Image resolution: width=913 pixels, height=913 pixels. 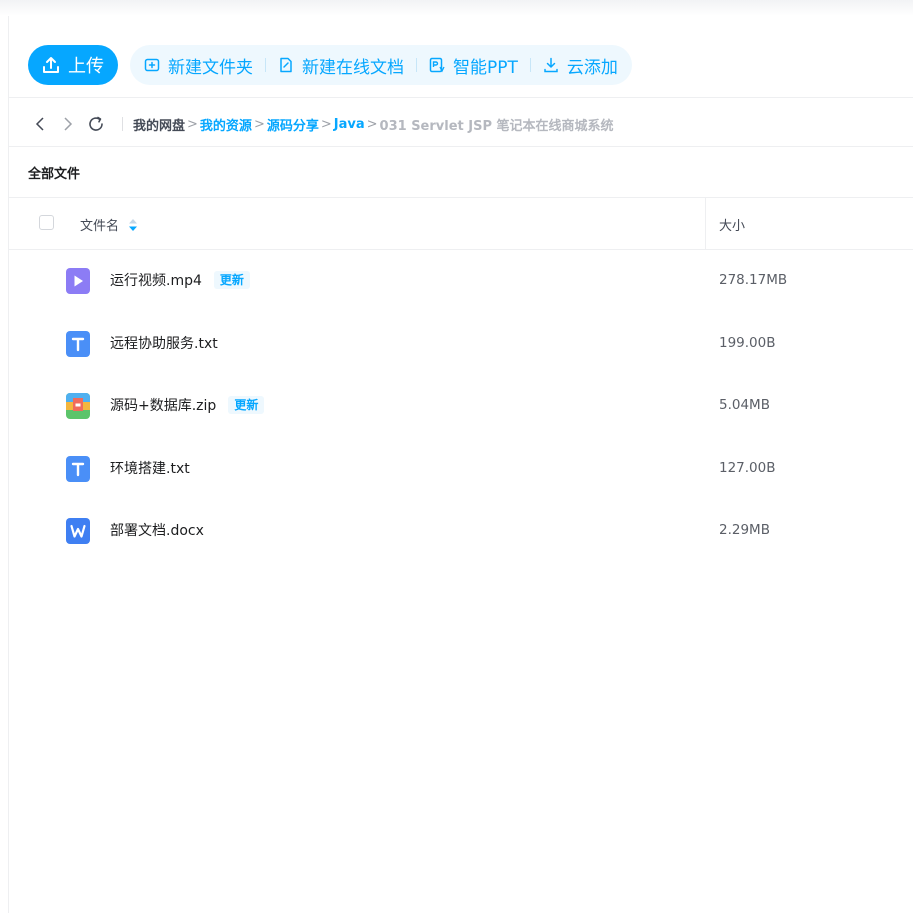 What do you see at coordinates (460, 344) in the screenshot?
I see `table-row: 远程协助服务.txt 199.00B` at bounding box center [460, 344].